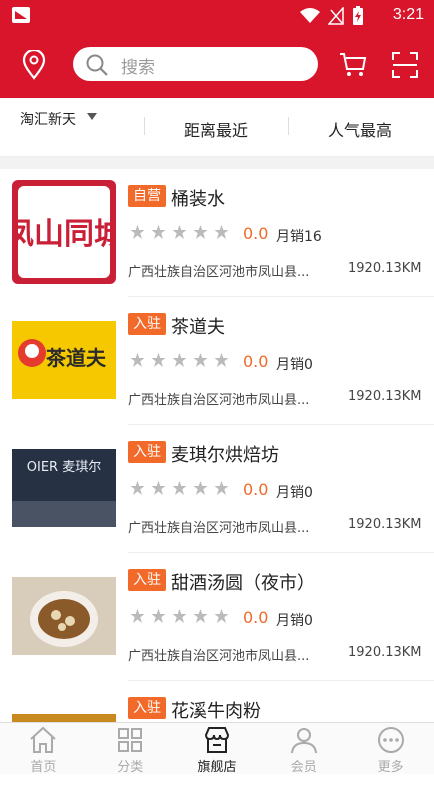  I want to click on nav-flagship: 旗舰店, so click(217, 749).